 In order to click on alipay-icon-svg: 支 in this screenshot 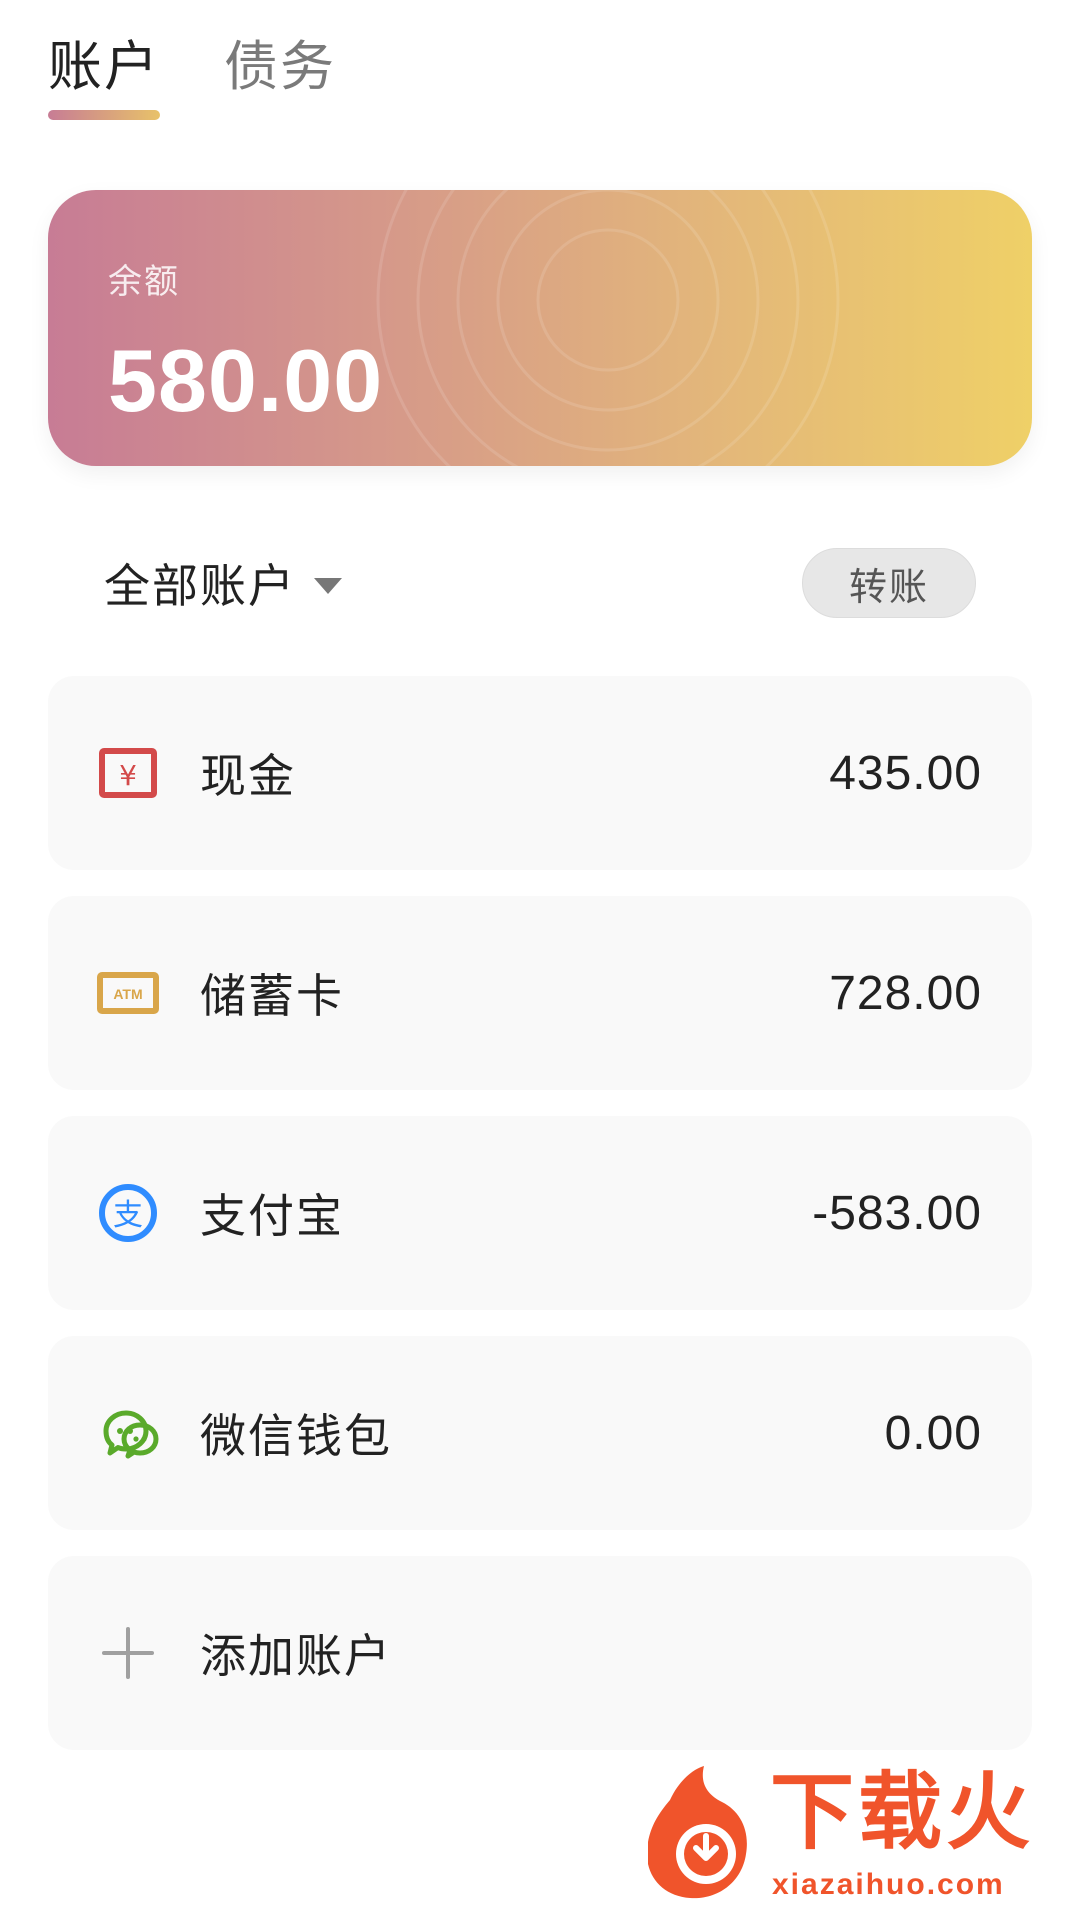, I will do `click(128, 1213)`.